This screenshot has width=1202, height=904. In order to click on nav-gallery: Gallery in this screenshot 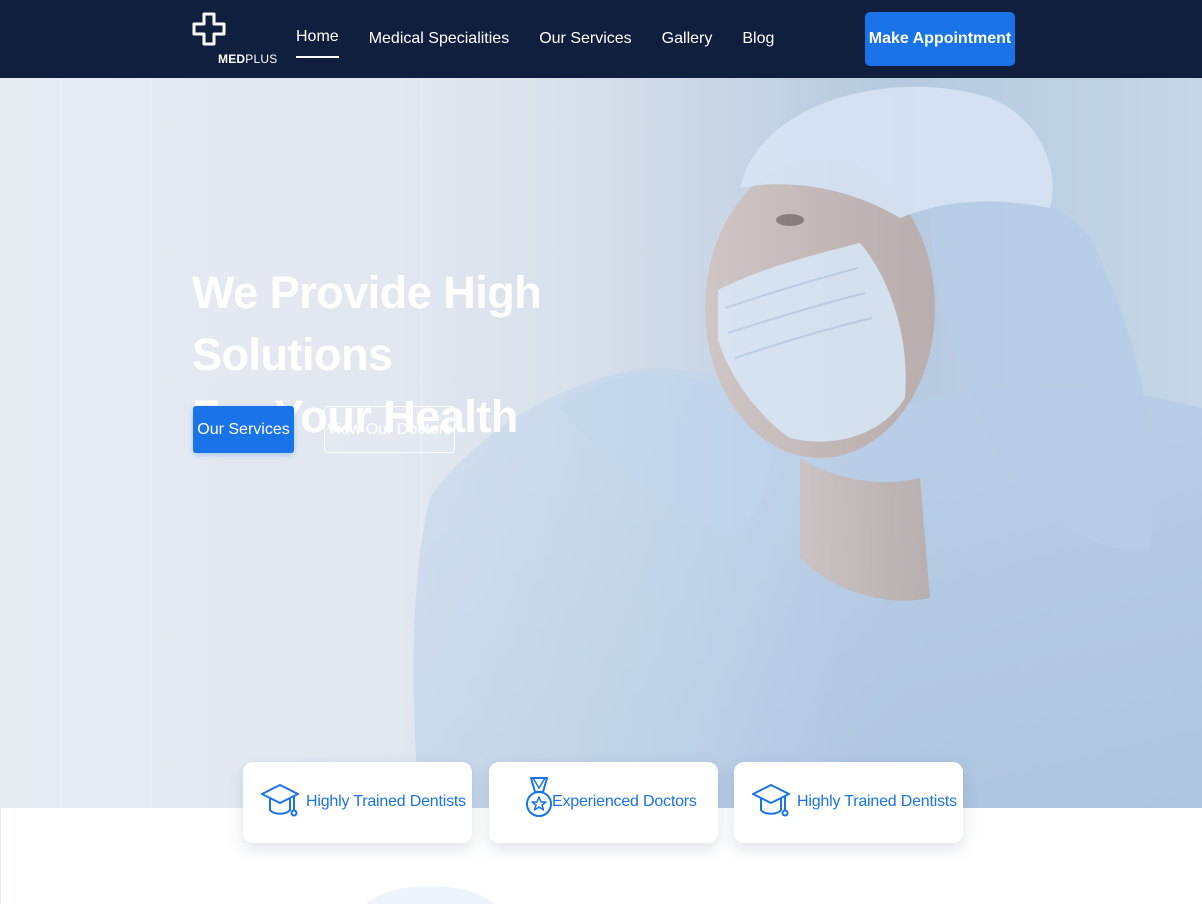, I will do `click(687, 39)`.